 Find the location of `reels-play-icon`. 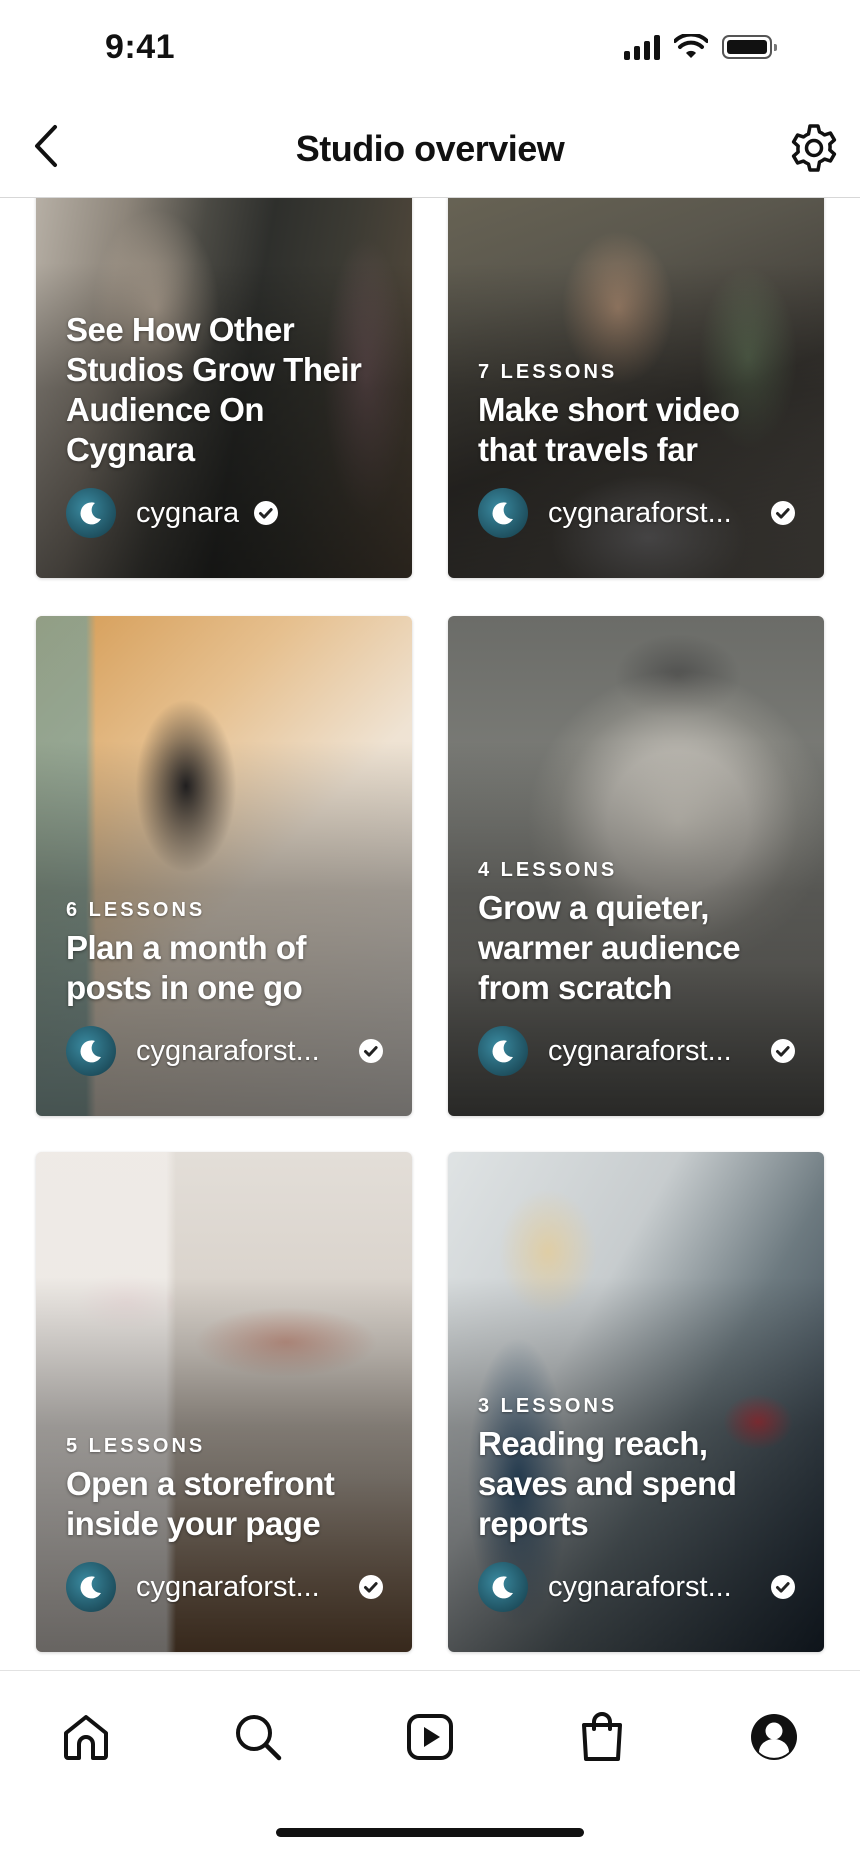

reels-play-icon is located at coordinates (430, 1737).